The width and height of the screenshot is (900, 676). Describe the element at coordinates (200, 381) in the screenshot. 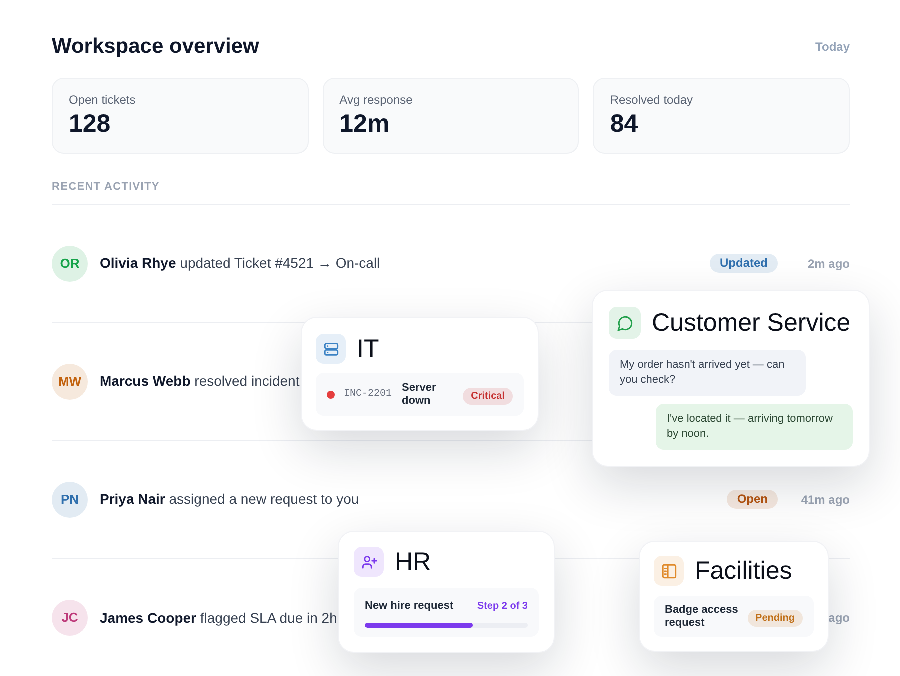

I see `activity-text: Marcus Webb resolved incident` at that location.